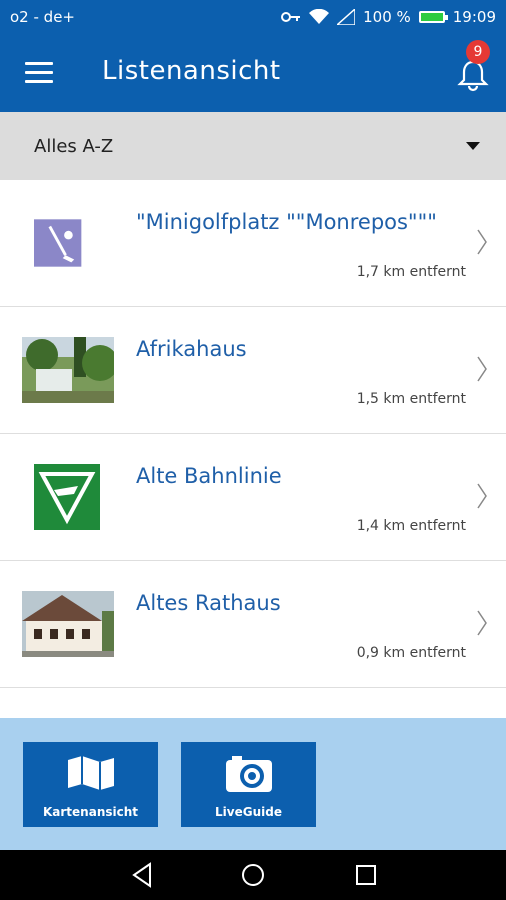  What do you see at coordinates (248, 812) in the screenshot?
I see `liveguide-label: LiveGuide` at bounding box center [248, 812].